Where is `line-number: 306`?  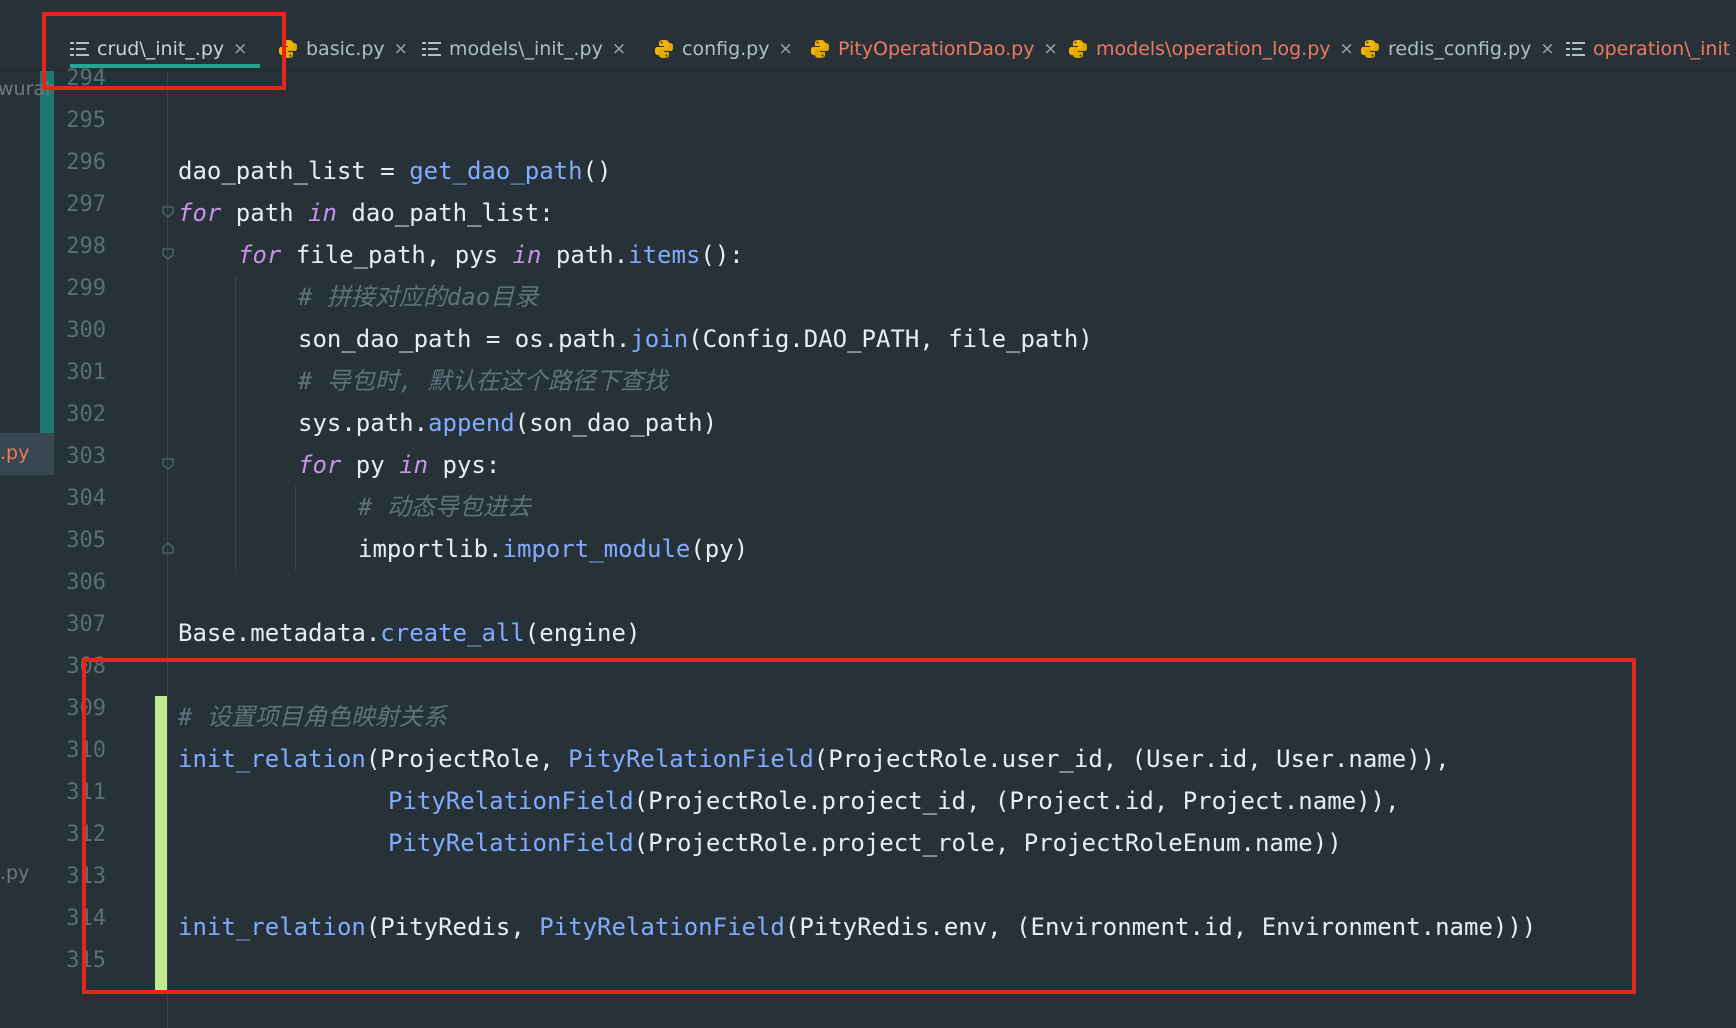 line-number: 306 is located at coordinates (86, 582).